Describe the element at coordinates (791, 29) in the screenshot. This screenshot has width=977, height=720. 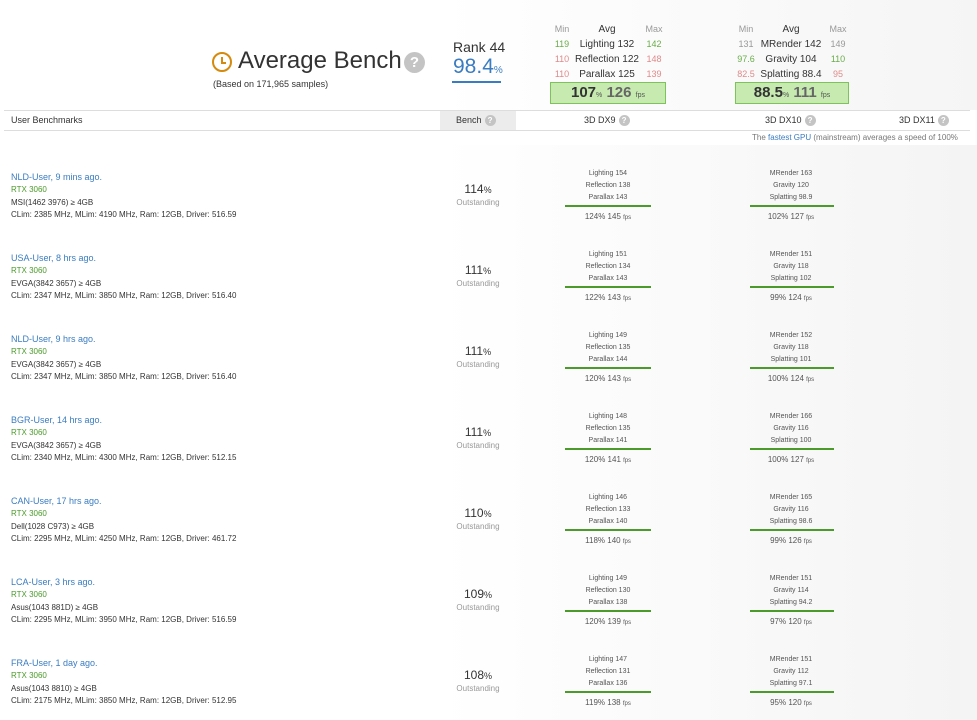
I see `dx10-avg-header: Avg` at that location.